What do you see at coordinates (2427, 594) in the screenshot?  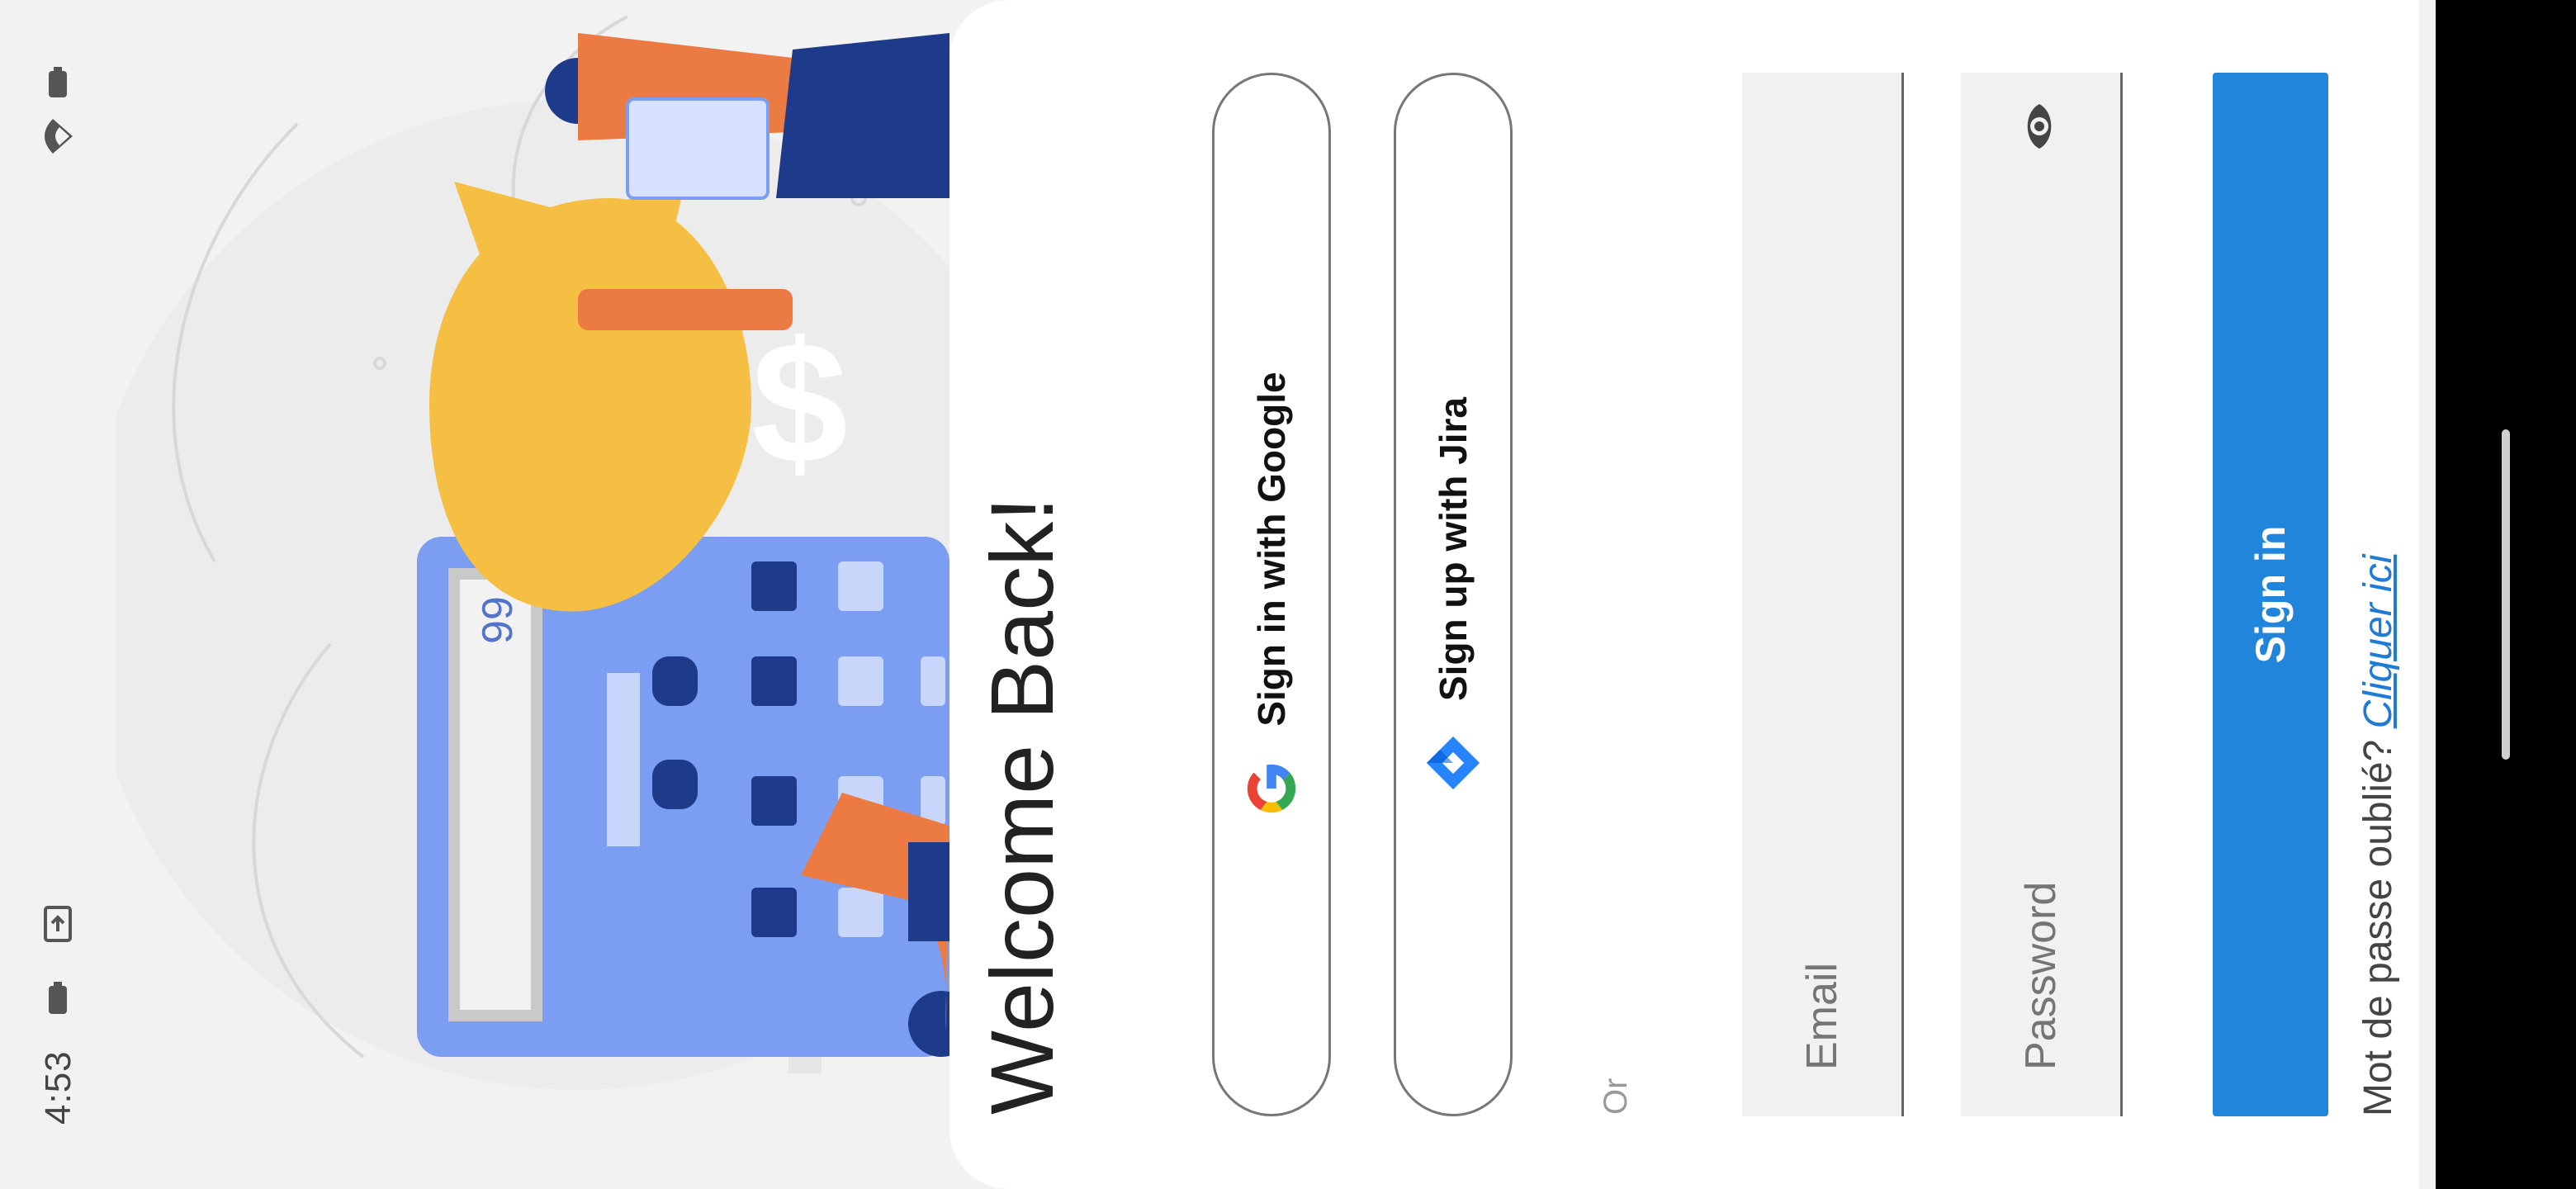 I see `bottom-edge` at bounding box center [2427, 594].